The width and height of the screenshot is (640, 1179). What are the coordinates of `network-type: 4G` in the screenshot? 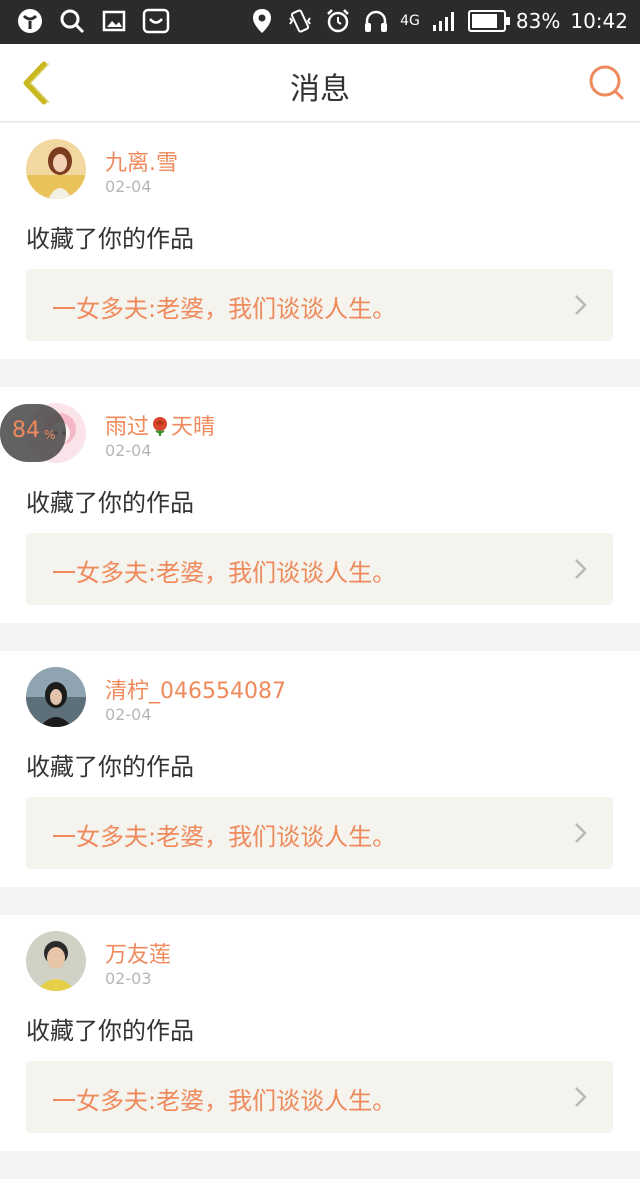 It's located at (410, 21).